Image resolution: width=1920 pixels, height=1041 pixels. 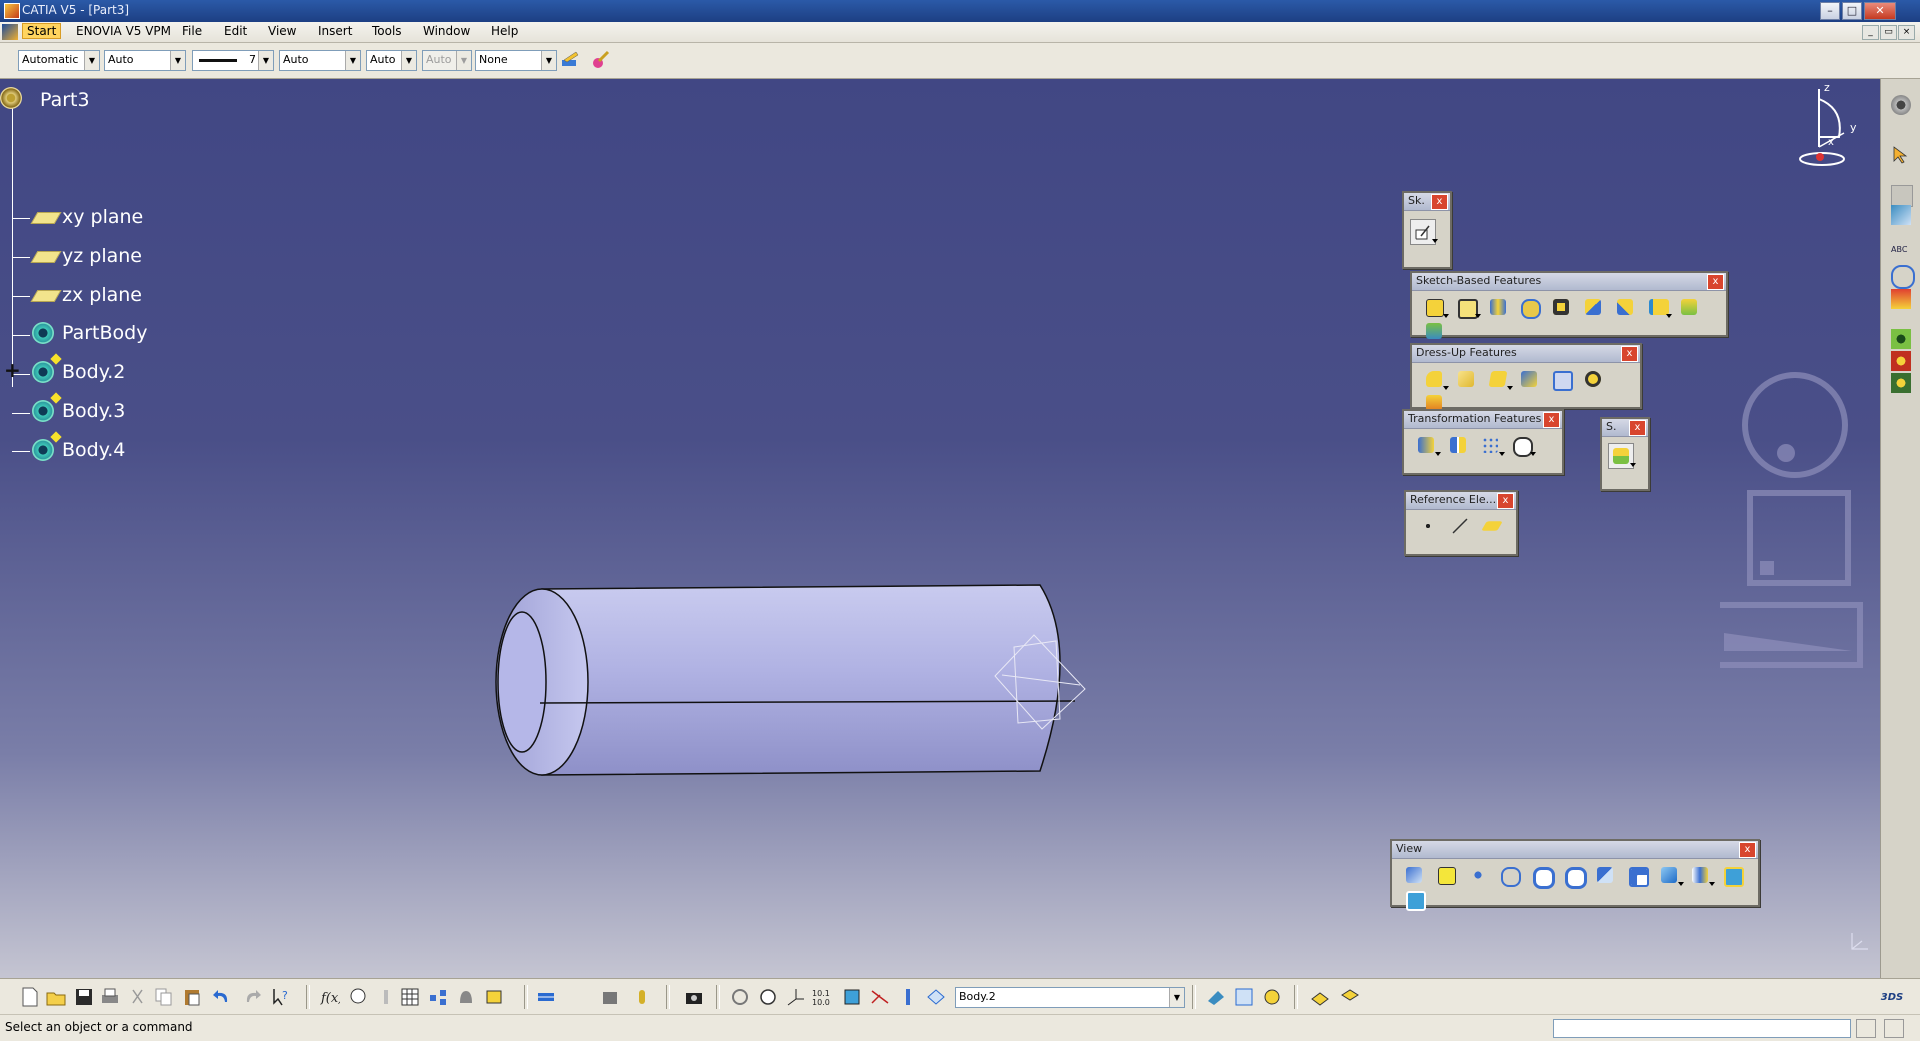 I want to click on line-type-select: Auto ▼, so click(x=320, y=60).